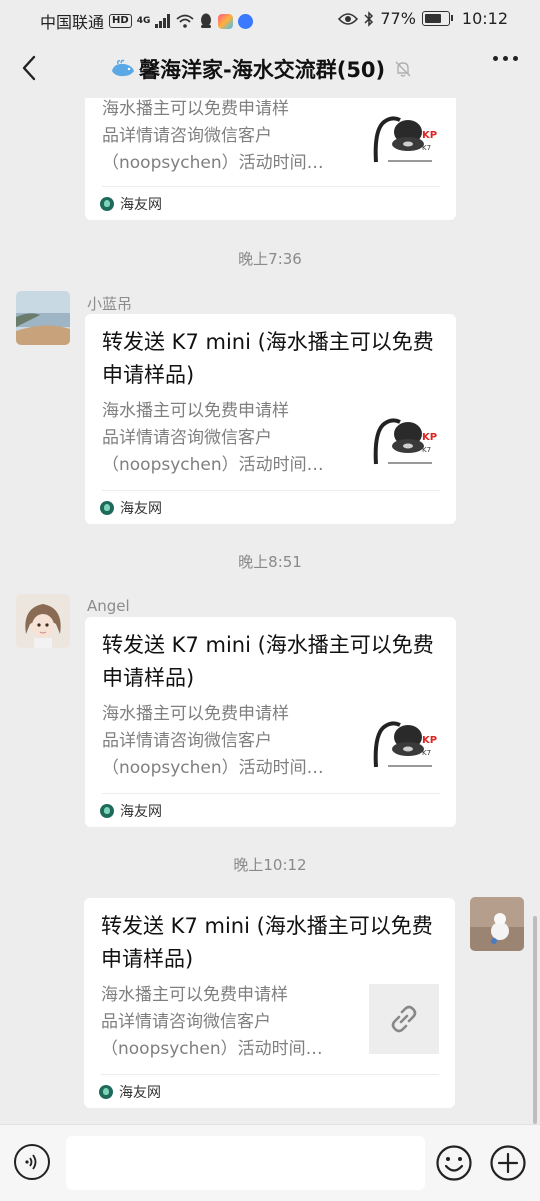  I want to click on eye-icon, so click(348, 18).